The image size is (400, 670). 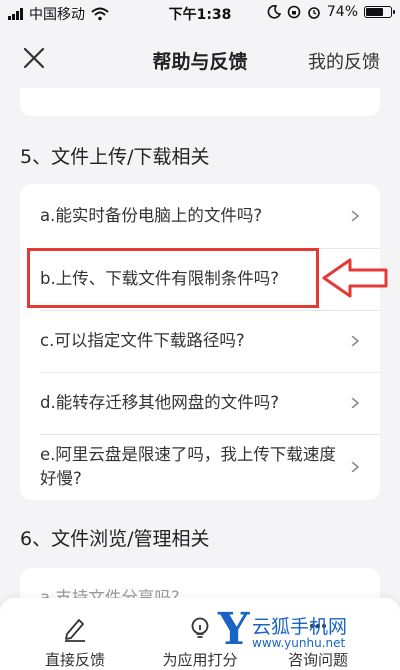 What do you see at coordinates (294, 12) in the screenshot?
I see `rotation-lock-icon` at bounding box center [294, 12].